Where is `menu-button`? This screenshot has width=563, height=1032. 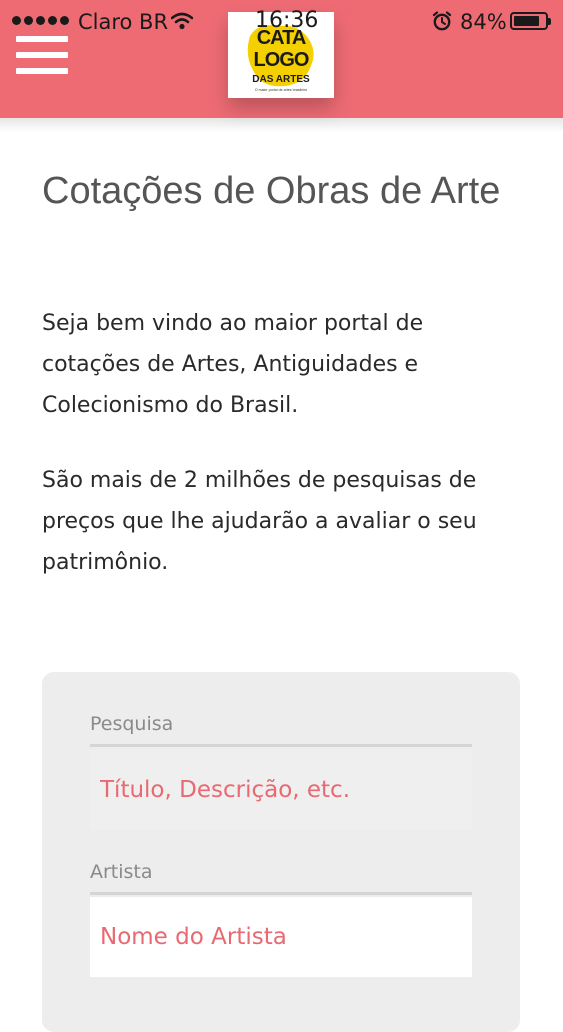 menu-button is located at coordinates (42, 58).